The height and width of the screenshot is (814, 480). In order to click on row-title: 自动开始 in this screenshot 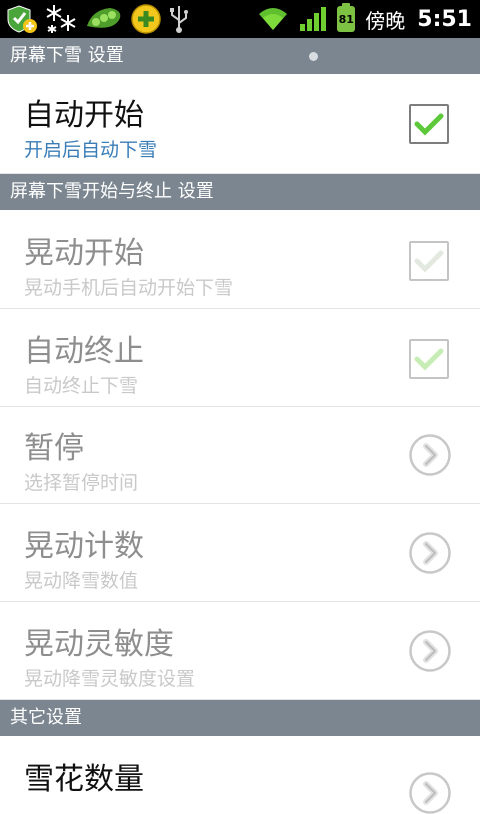, I will do `click(84, 115)`.